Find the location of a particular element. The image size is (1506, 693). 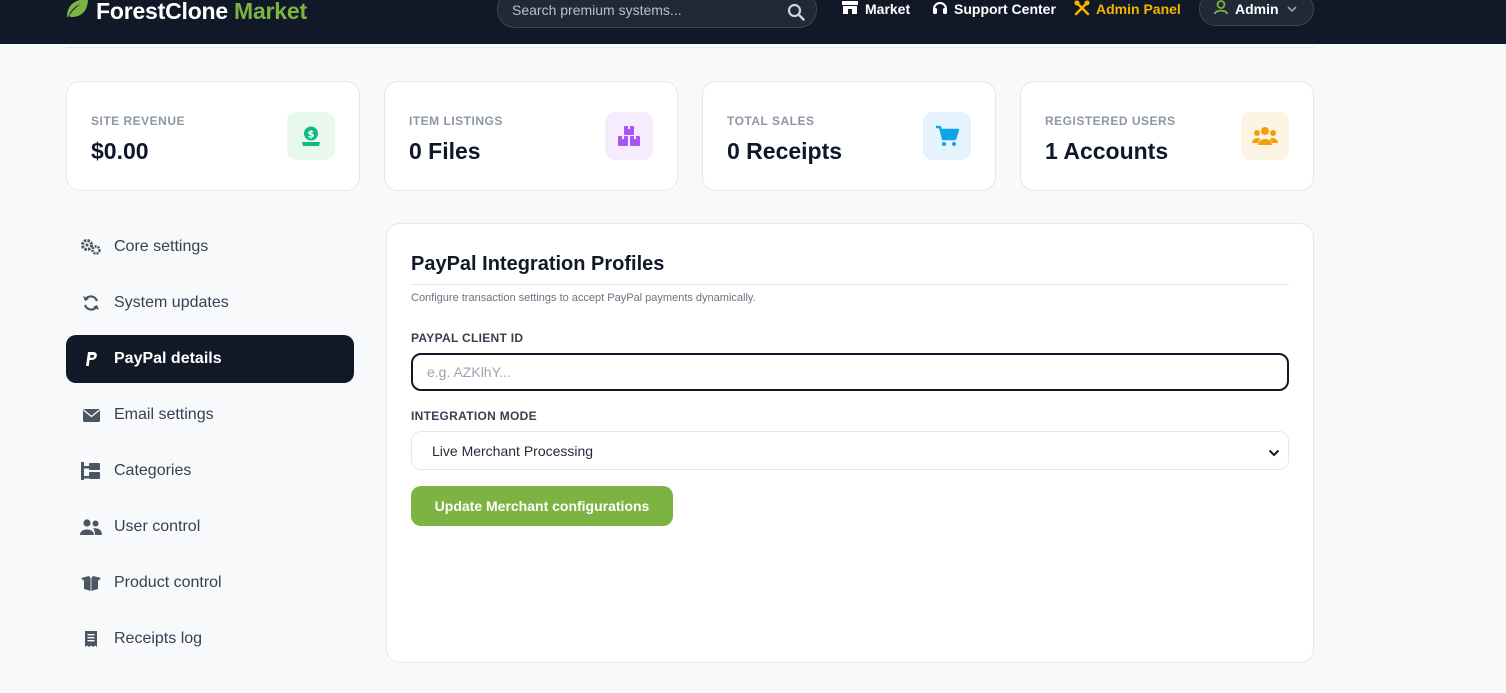

search-bar is located at coordinates (657, 14).